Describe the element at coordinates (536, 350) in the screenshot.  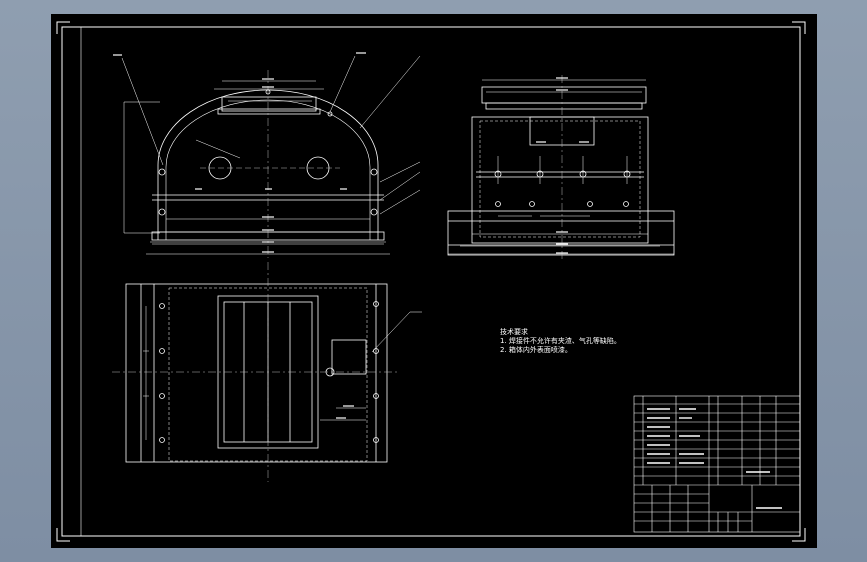
I see `tech-requirement-2: 2. 箱体内外表面喷漆。` at that location.